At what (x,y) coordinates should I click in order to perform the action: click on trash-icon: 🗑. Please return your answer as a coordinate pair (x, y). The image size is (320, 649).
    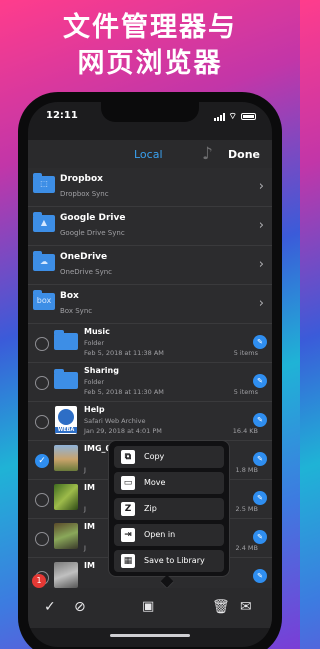
    Looking at the image, I should click on (221, 607).